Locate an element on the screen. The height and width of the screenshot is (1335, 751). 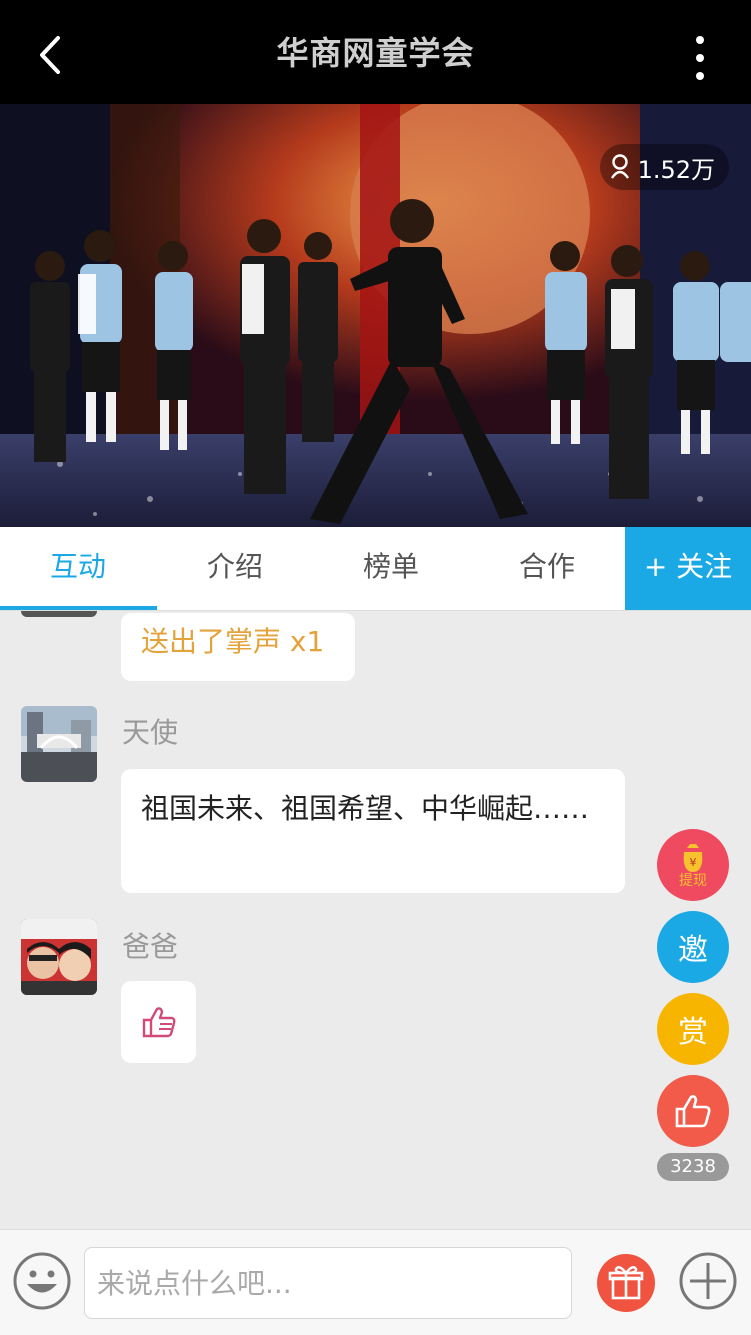
chat-username: 天使 is located at coordinates (150, 732).